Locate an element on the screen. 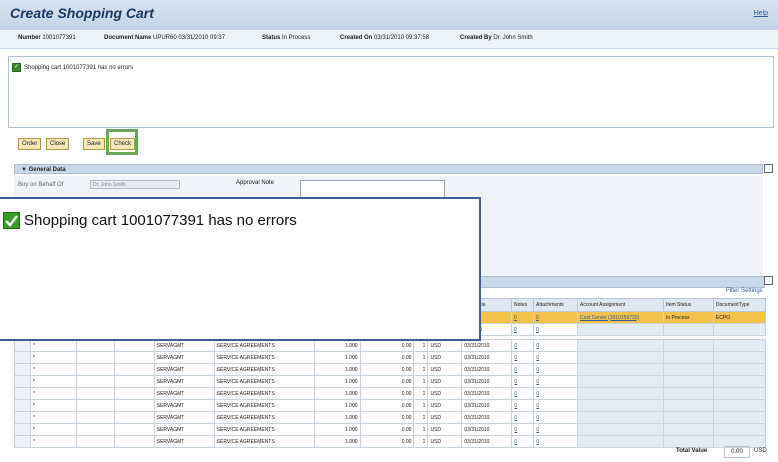  filter-settings-link: Filter Settings is located at coordinates (744, 291).